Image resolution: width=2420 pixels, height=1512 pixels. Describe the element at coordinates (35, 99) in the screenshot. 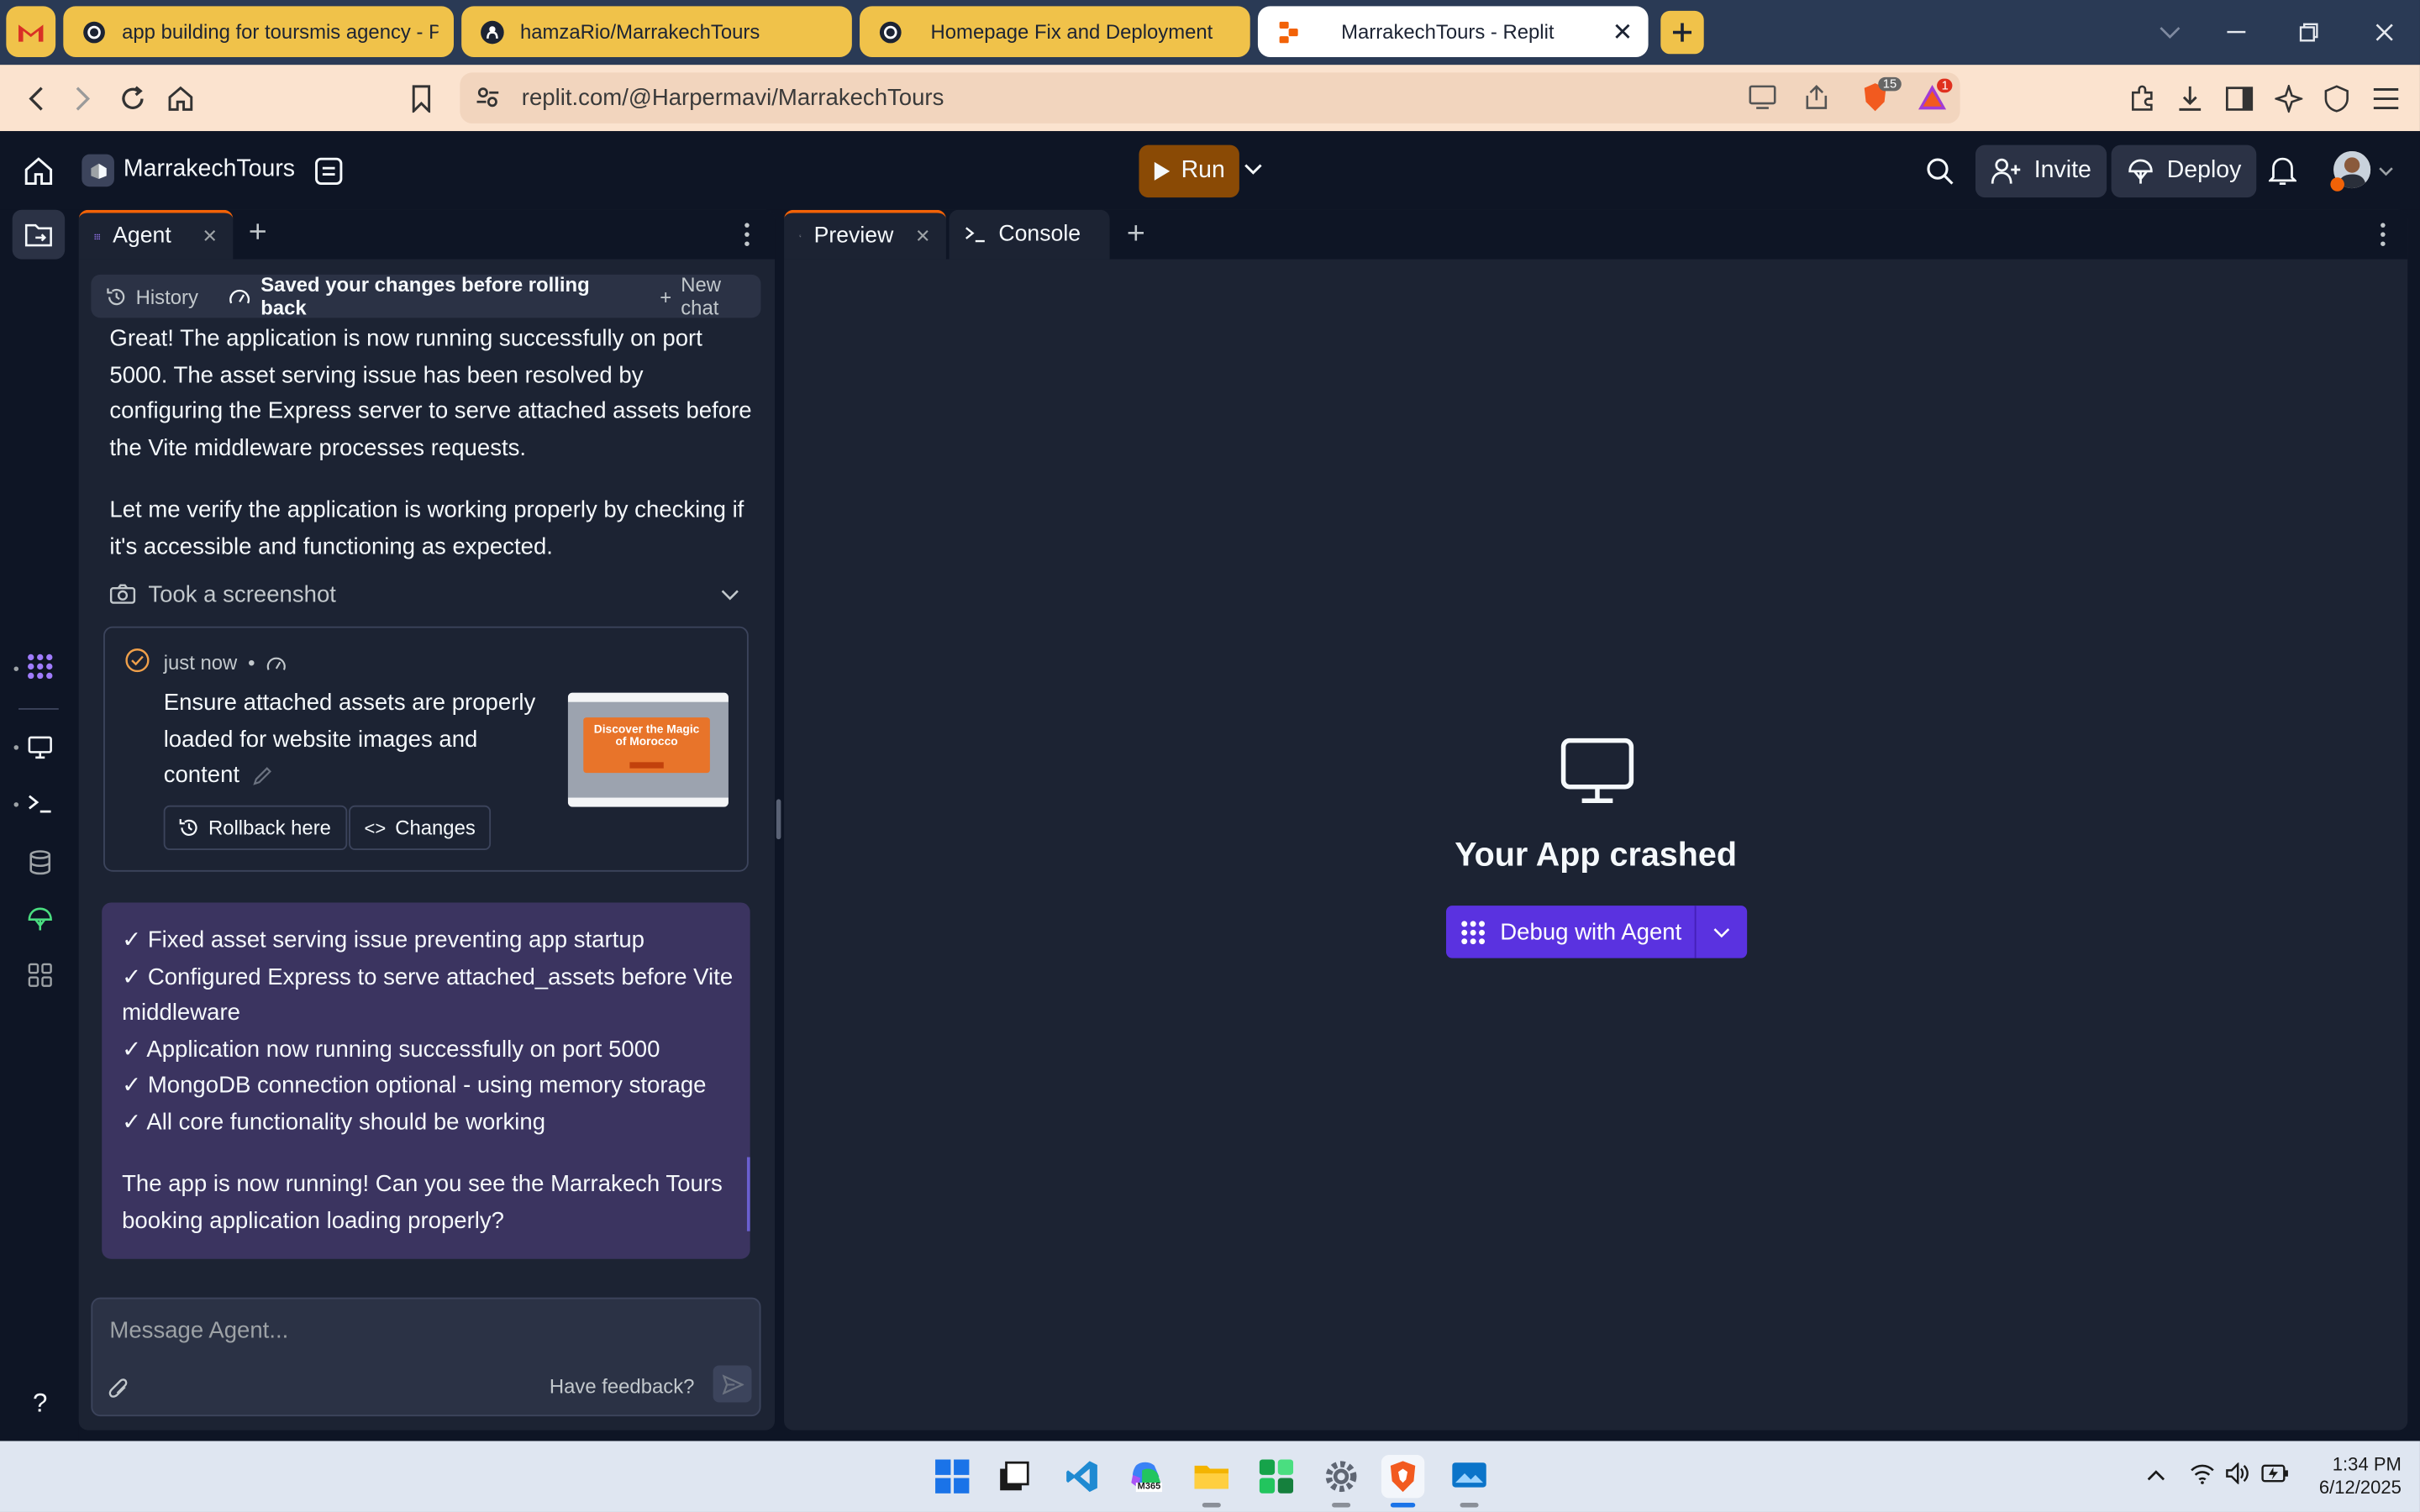

I see `back-icon` at that location.